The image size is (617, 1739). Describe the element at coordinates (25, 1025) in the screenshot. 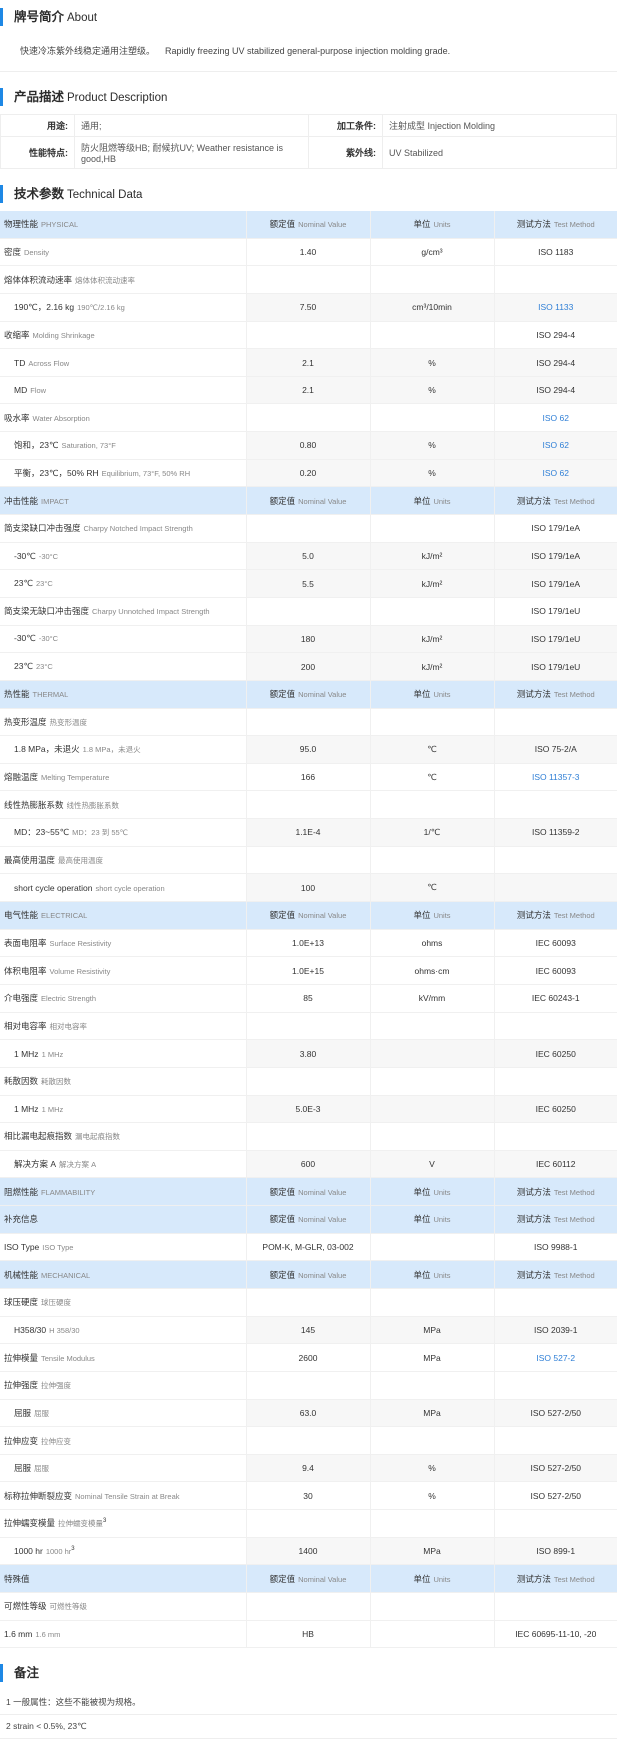

I see `property-zh: 相对电容率` at that location.